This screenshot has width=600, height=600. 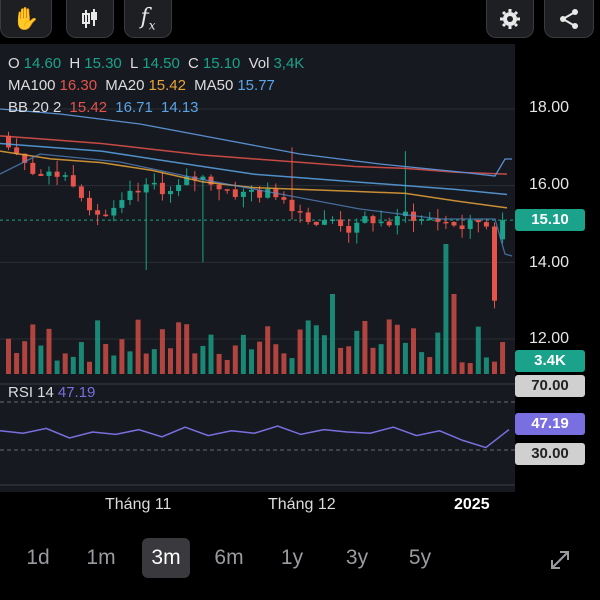 I want to click on time-tick: Tháng 12, so click(x=302, y=504).